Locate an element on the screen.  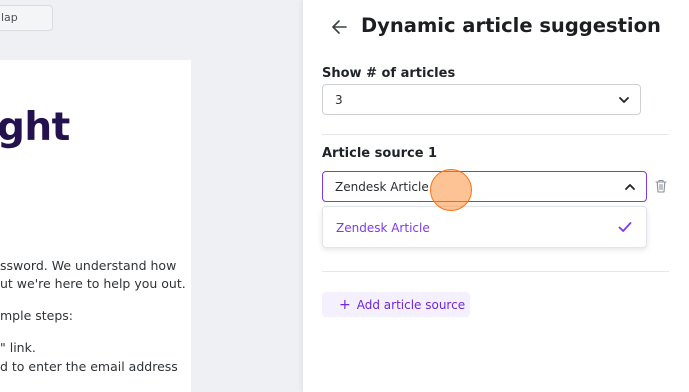
show-articles-value: 3 is located at coordinates (339, 100).